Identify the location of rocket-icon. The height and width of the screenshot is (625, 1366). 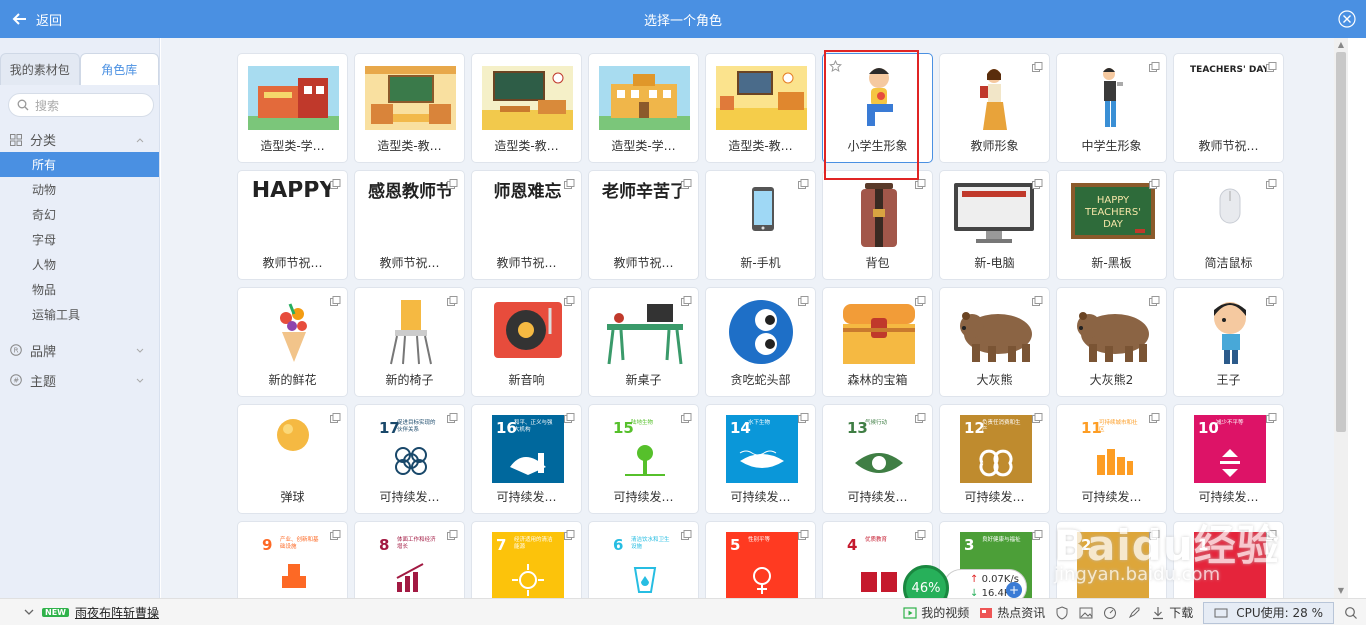
(1134, 613).